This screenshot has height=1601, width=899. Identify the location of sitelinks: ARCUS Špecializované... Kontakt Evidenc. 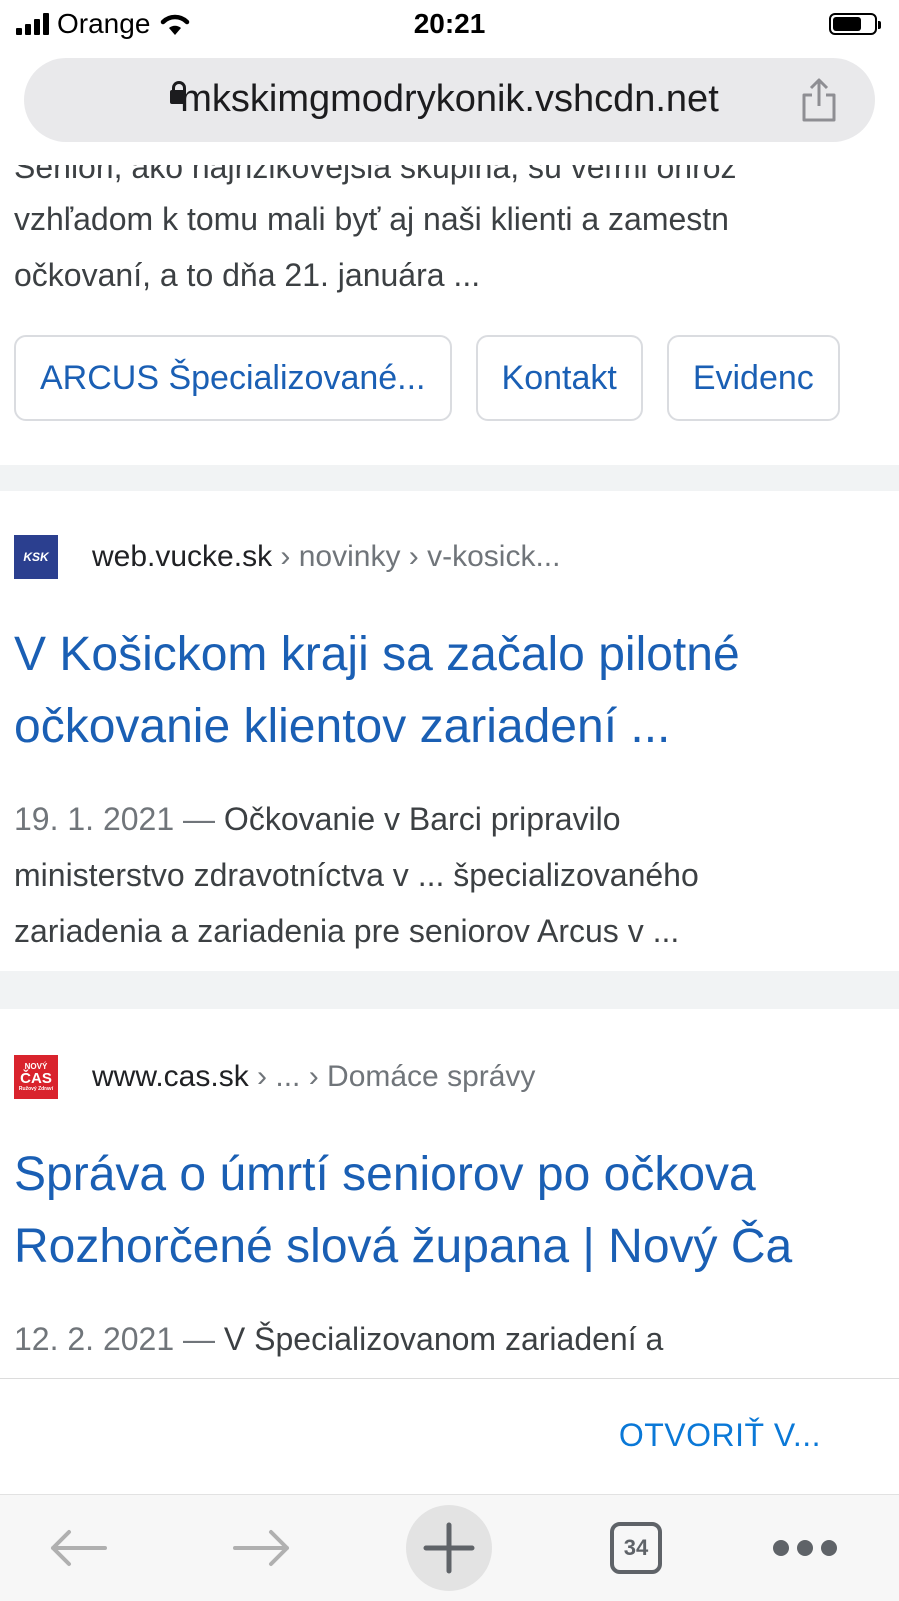
(427, 378).